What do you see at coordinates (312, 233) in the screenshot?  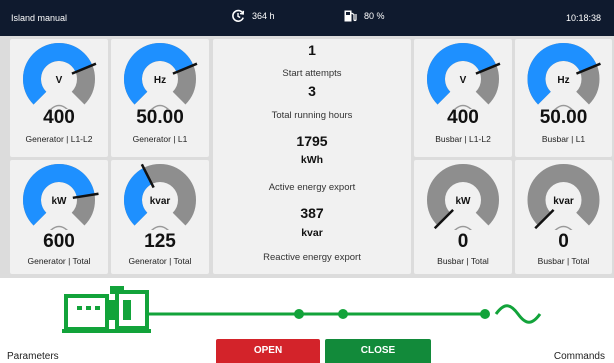 I see `reactive-energy-unit: kvar` at bounding box center [312, 233].